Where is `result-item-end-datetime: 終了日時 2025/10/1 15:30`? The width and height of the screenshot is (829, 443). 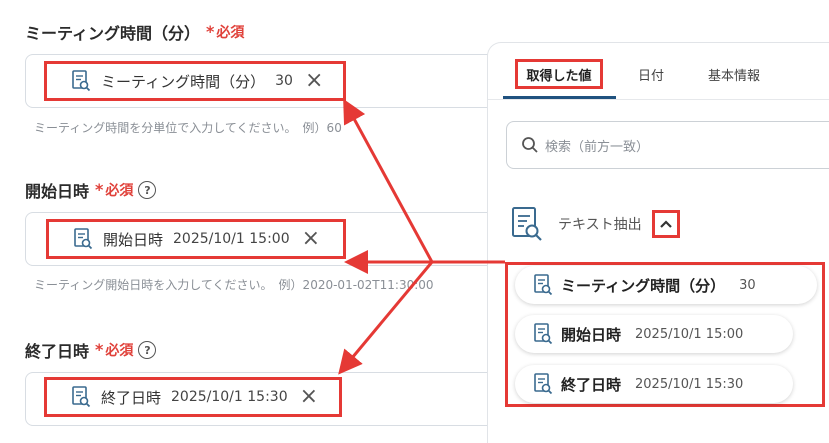
result-item-end-datetime: 終了日時 2025/10/1 15:30 is located at coordinates (654, 384).